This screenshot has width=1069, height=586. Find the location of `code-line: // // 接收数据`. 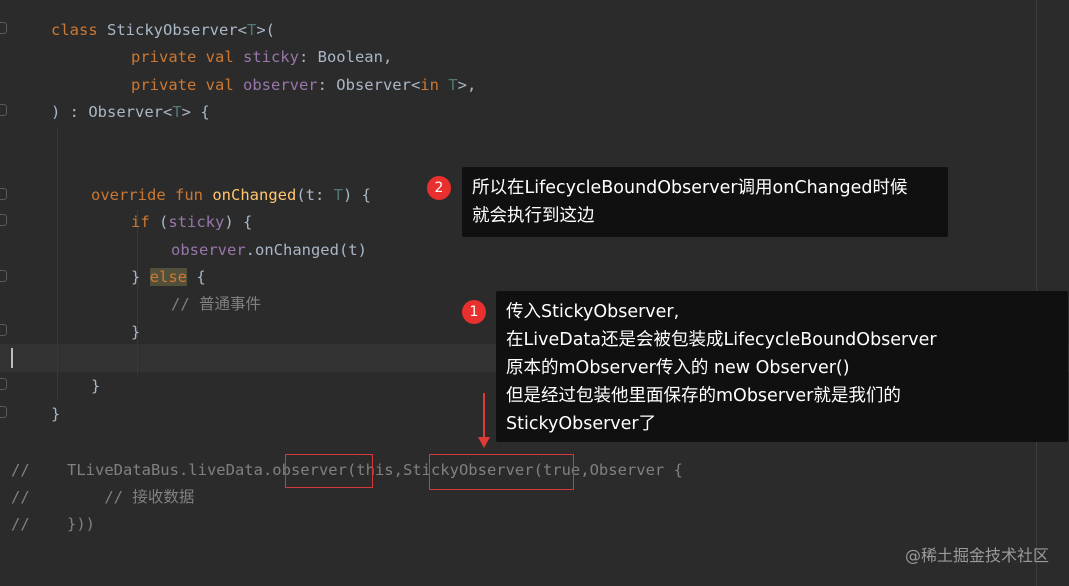

code-line: // // 接收数据 is located at coordinates (103, 497).